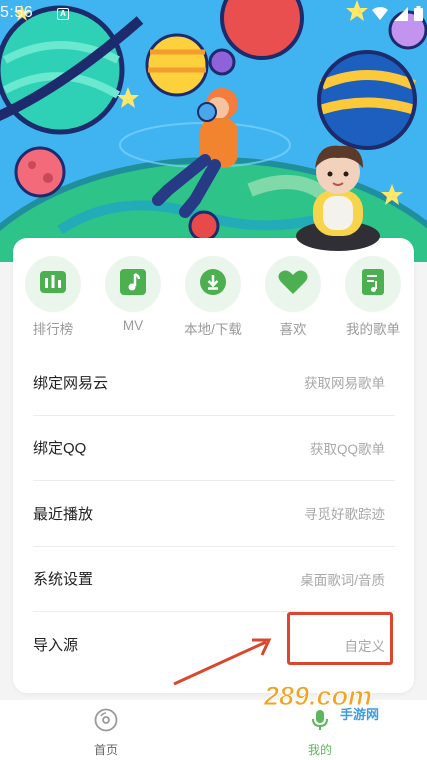 Image resolution: width=427 pixels, height=760 pixels. I want to click on menu-row-recent-plays: 最近播放 寻觅好歌踪迹, so click(214, 514).